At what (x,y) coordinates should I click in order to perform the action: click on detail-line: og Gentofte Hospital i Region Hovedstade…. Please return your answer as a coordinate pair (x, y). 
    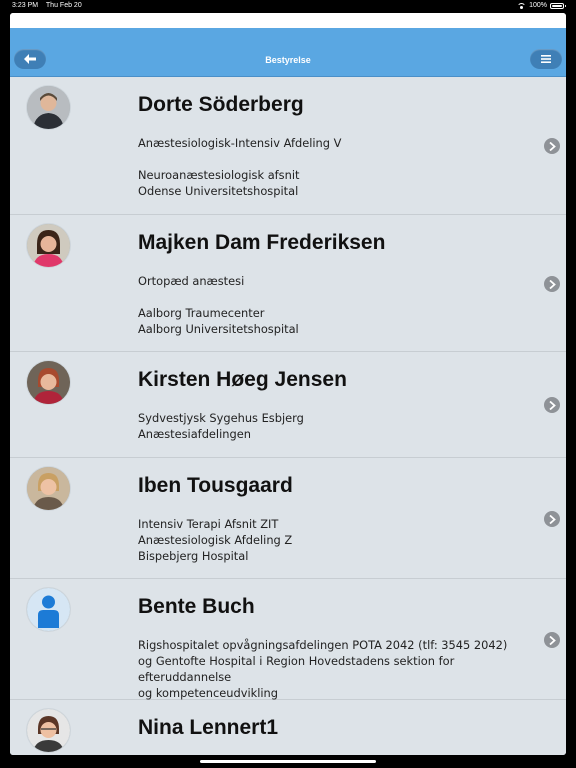
    Looking at the image, I should click on (296, 669).